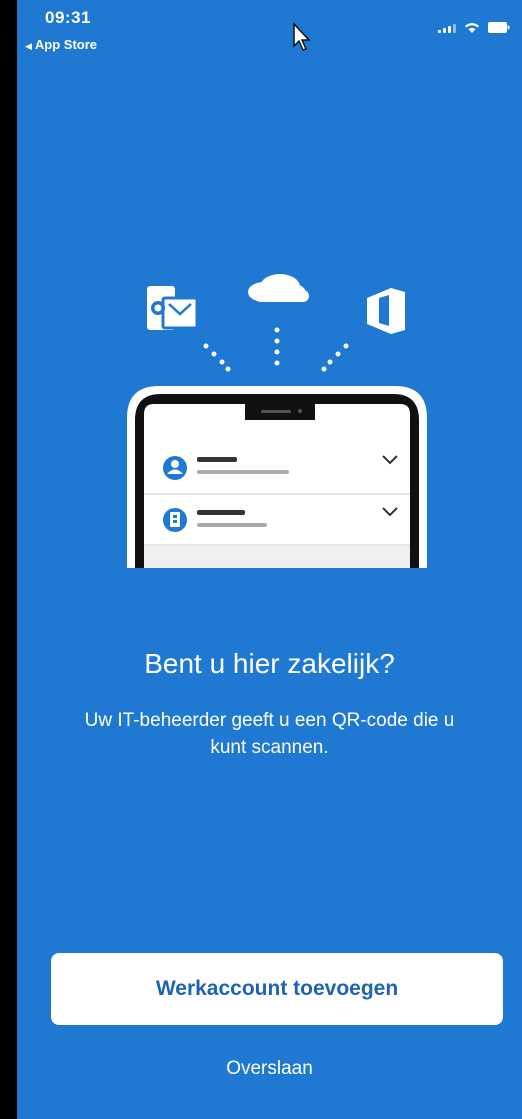  What do you see at coordinates (278, 288) in the screenshot?
I see `onedrive-icon` at bounding box center [278, 288].